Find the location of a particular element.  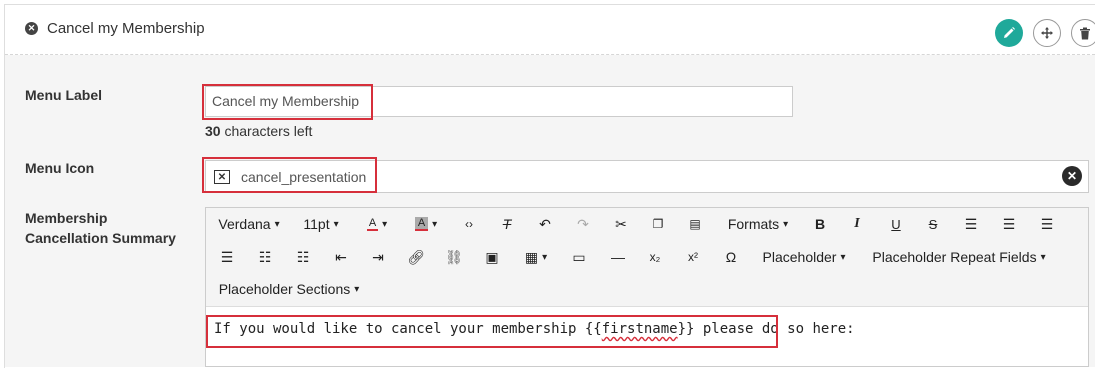

table-icon: ▦ is located at coordinates (531, 256).